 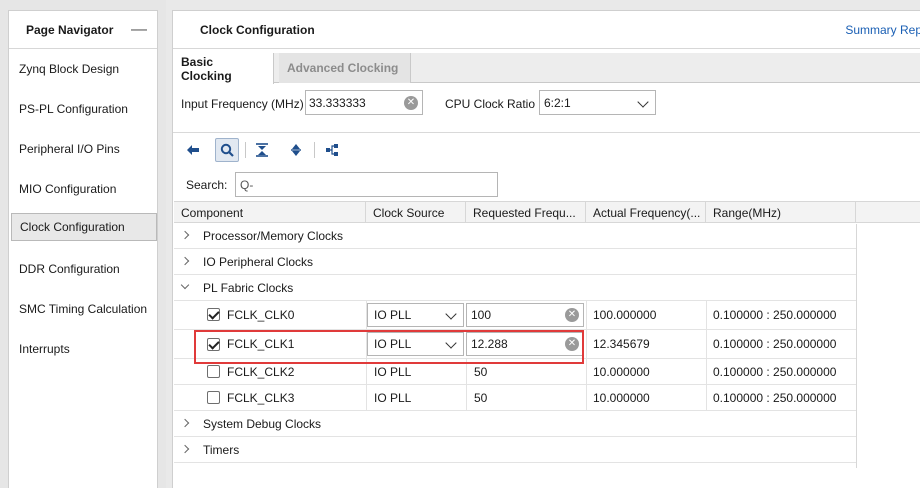 I want to click on table-border, so click(x=856, y=346).